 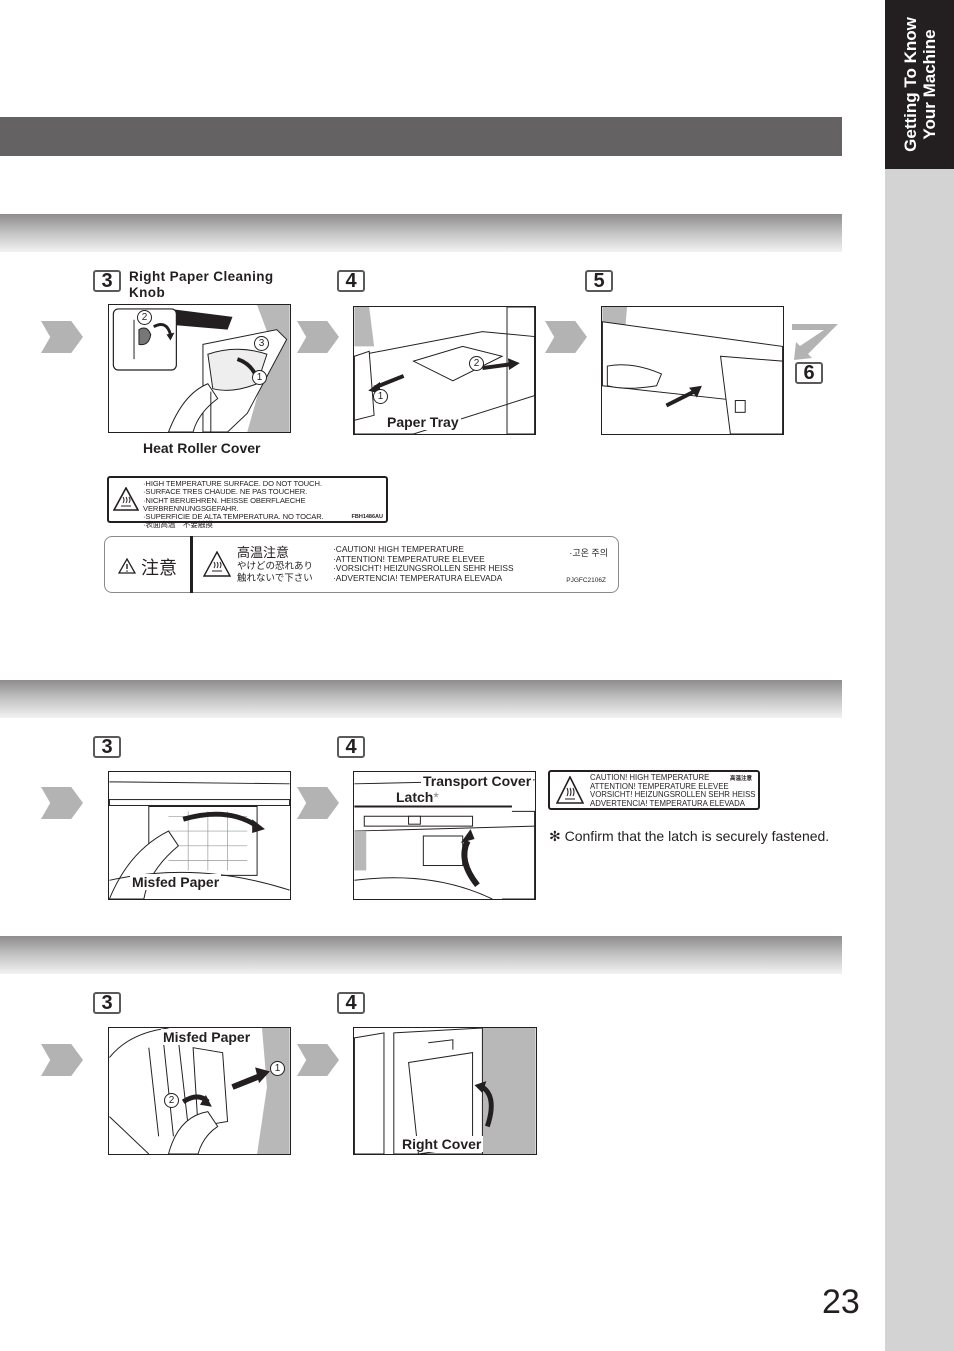 I want to click on insert-tray-drawing, so click(x=692, y=370).